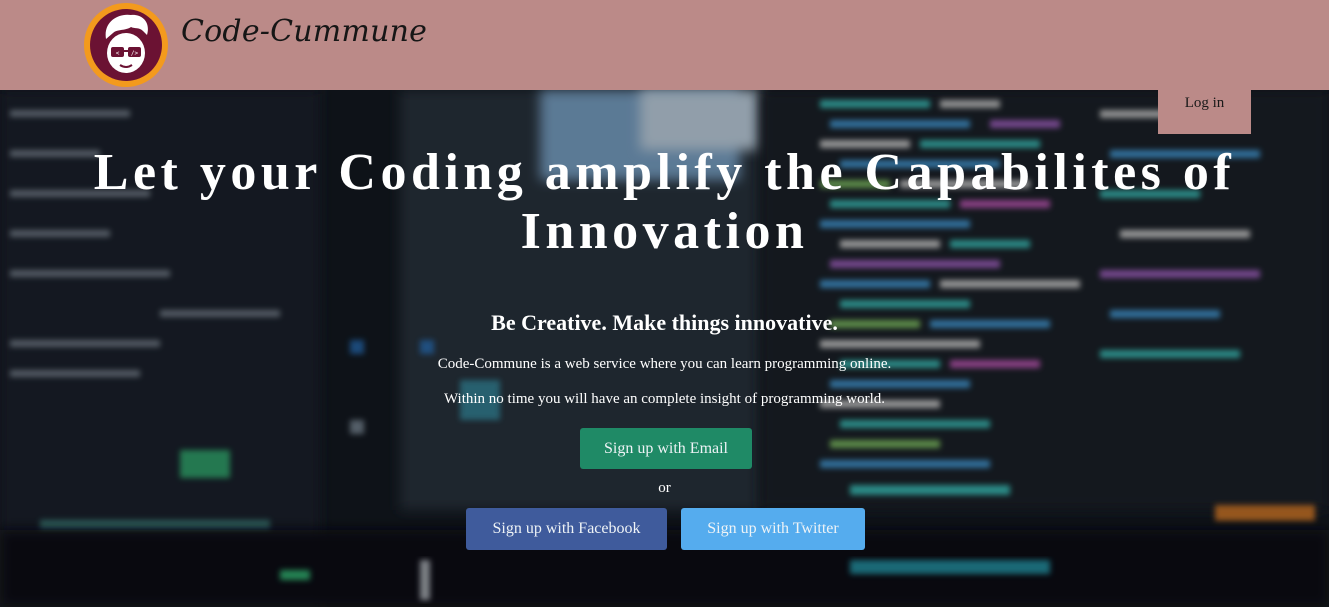  Describe the element at coordinates (1204, 108) in the screenshot. I see `login-button: Log in` at that location.